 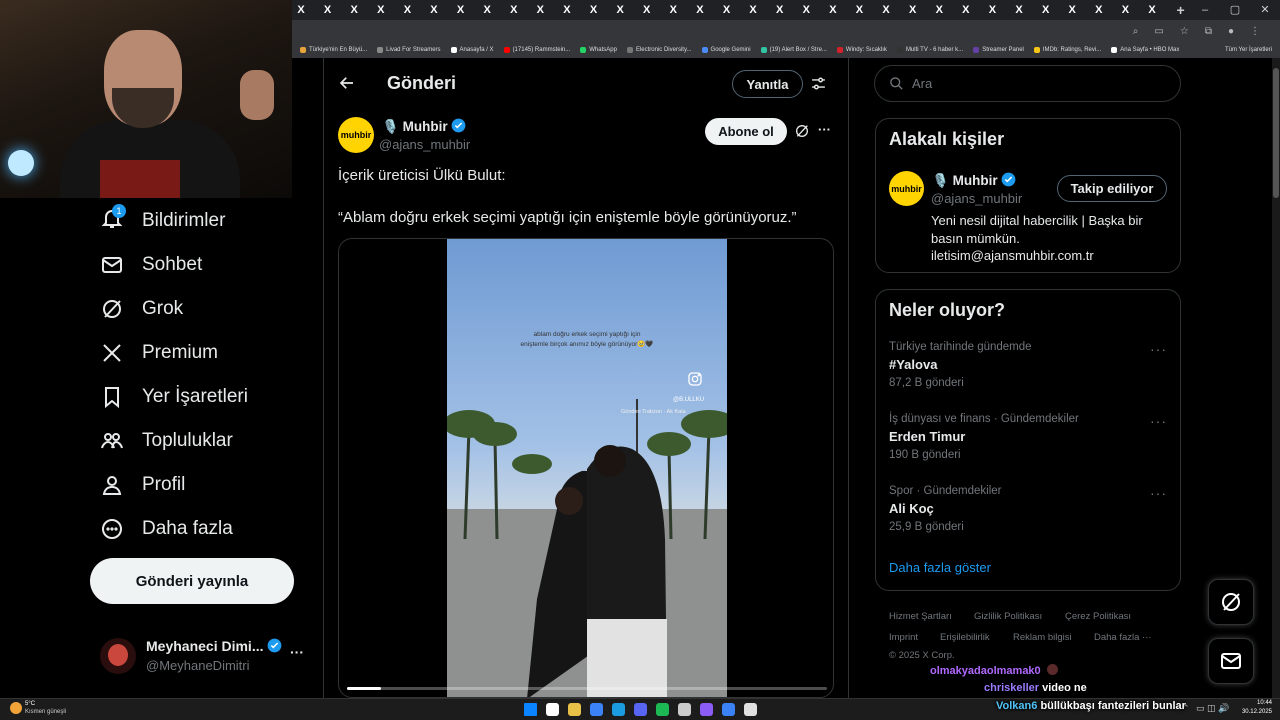 I want to click on messages-fab, so click(x=1231, y=661).